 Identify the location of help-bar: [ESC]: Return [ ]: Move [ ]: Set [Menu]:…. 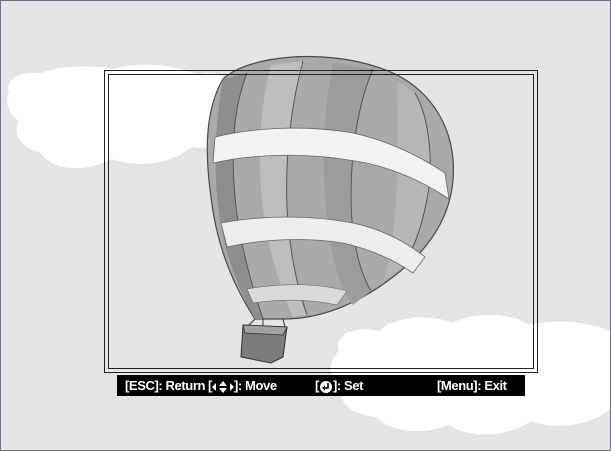
(321, 385).